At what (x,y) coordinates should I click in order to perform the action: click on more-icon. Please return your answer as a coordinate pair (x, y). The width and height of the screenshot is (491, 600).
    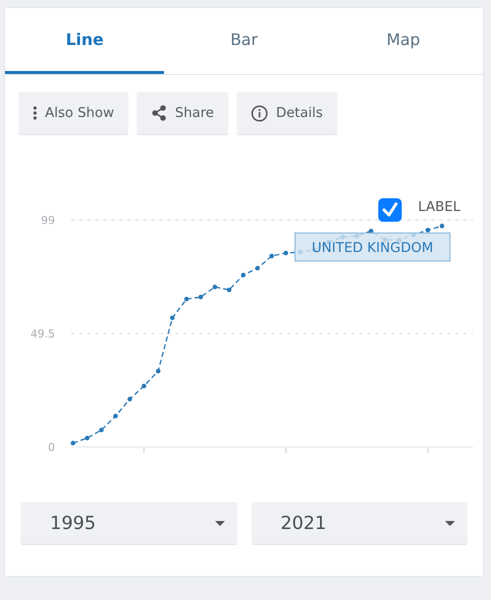
    Looking at the image, I should click on (35, 113).